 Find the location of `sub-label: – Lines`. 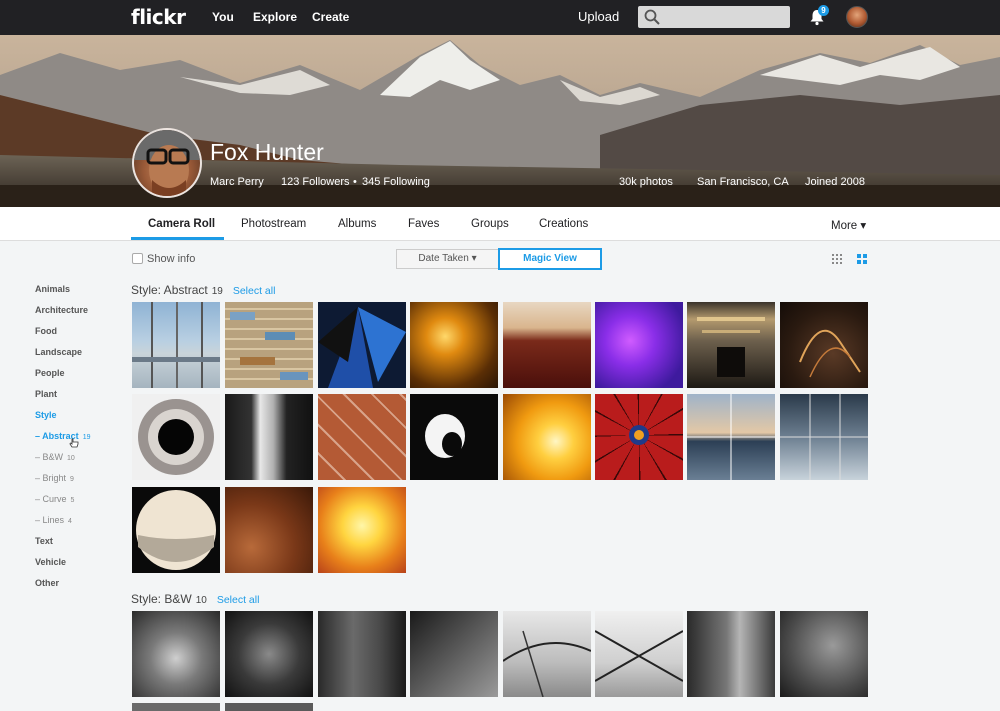

sub-label: – Lines is located at coordinates (50, 520).